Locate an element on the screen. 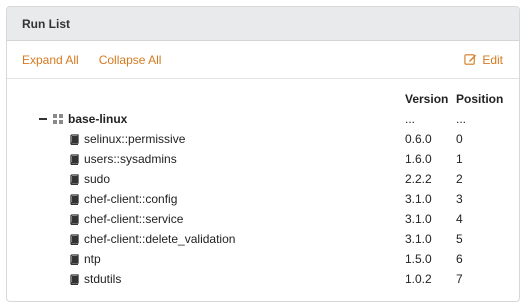 The image size is (528, 306). recipe-name: sudo is located at coordinates (97, 179).